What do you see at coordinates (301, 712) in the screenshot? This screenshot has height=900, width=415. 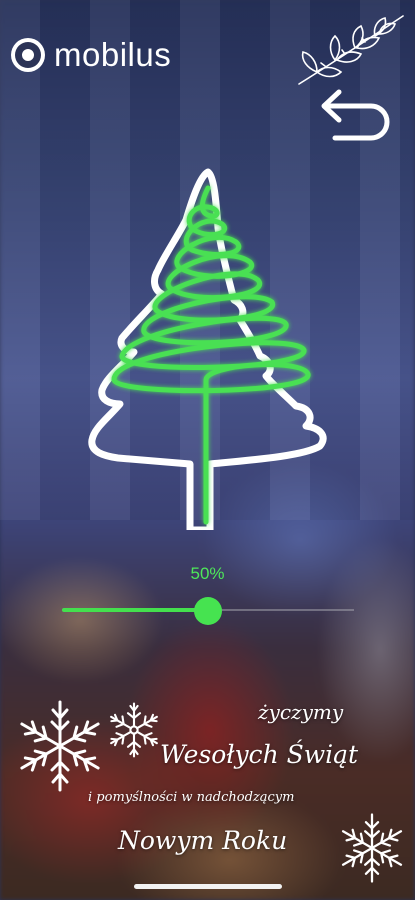 I see `greeting-line-1: życzymy` at bounding box center [301, 712].